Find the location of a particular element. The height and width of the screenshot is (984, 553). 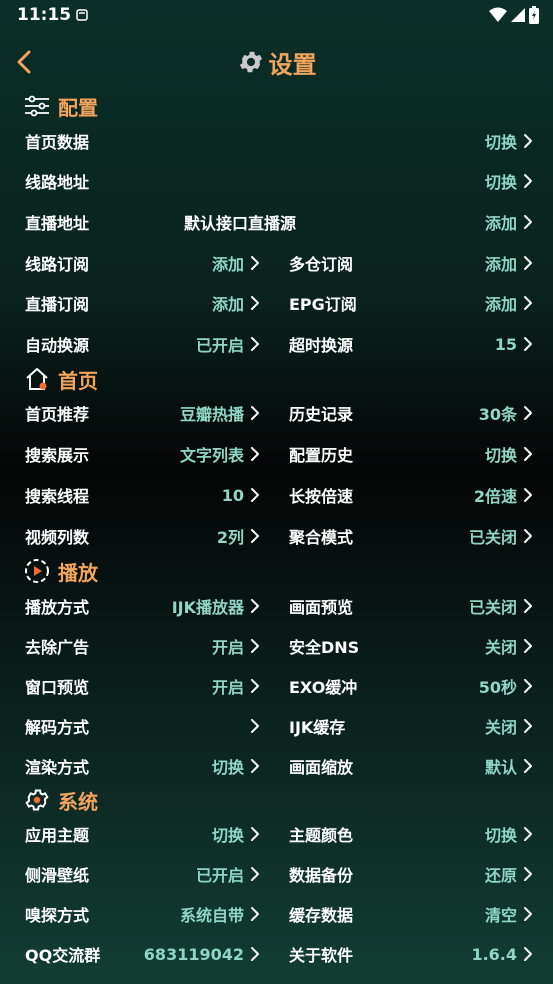

row-app-theme: 应用主题 切换 主题颜色 切换 is located at coordinates (276, 834).